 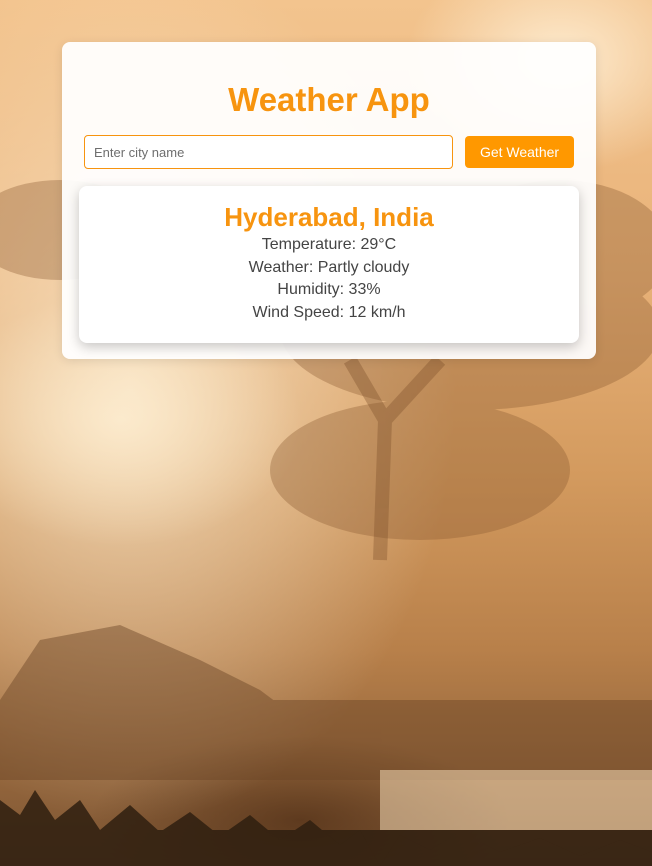 What do you see at coordinates (329, 217) in the screenshot?
I see `city-name: Hyderabad, India` at bounding box center [329, 217].